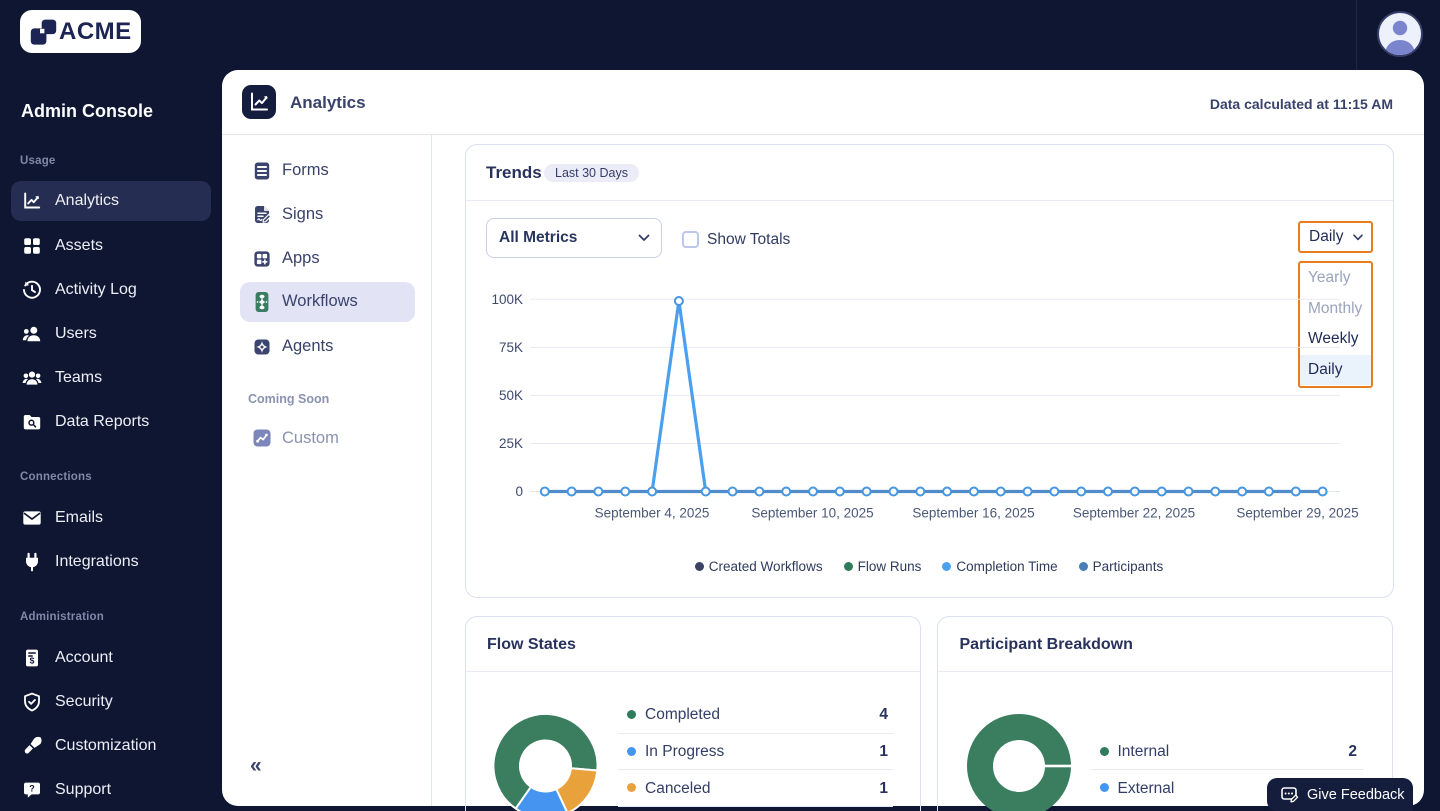 The width and height of the screenshot is (1440, 811). I want to click on svg-text: 100K, so click(507, 299).